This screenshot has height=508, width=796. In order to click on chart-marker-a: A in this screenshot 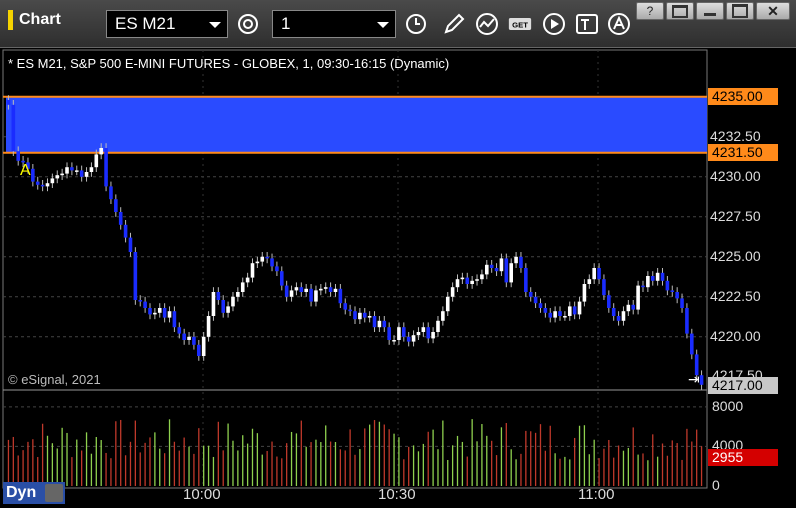, I will do `click(25, 171)`.